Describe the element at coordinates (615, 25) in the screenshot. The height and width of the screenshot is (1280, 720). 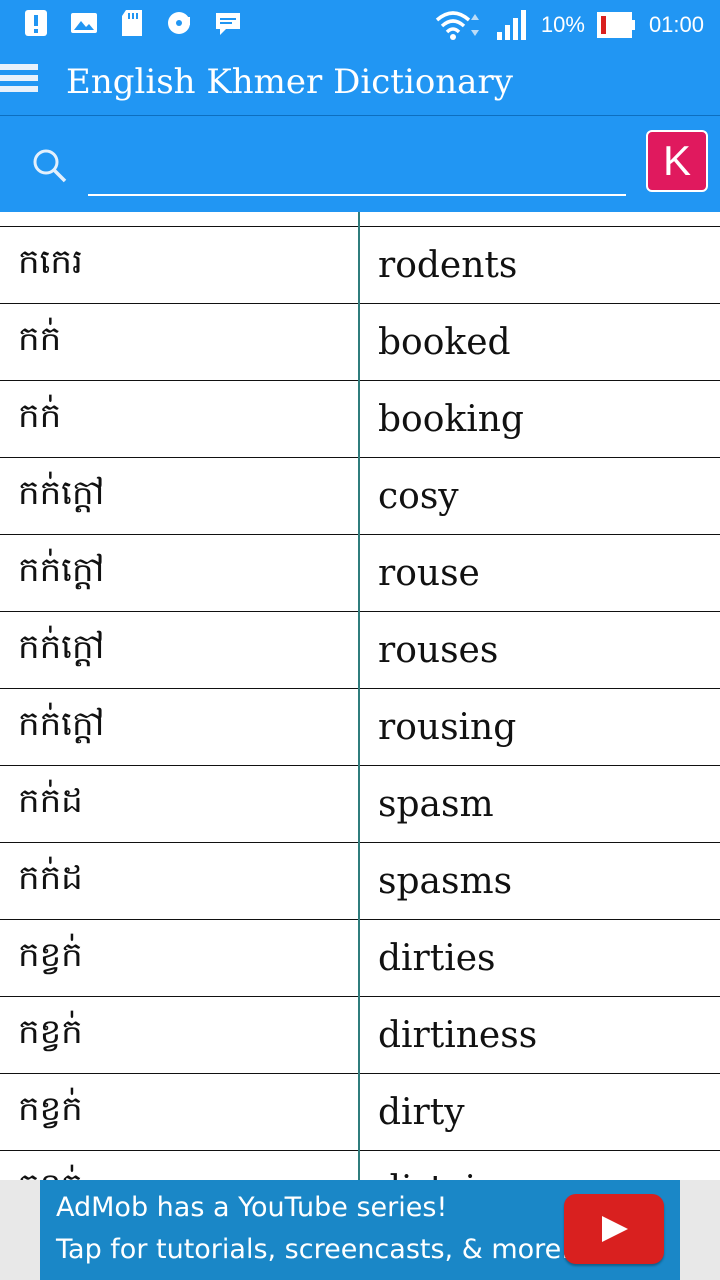
I see `battery-icon` at that location.